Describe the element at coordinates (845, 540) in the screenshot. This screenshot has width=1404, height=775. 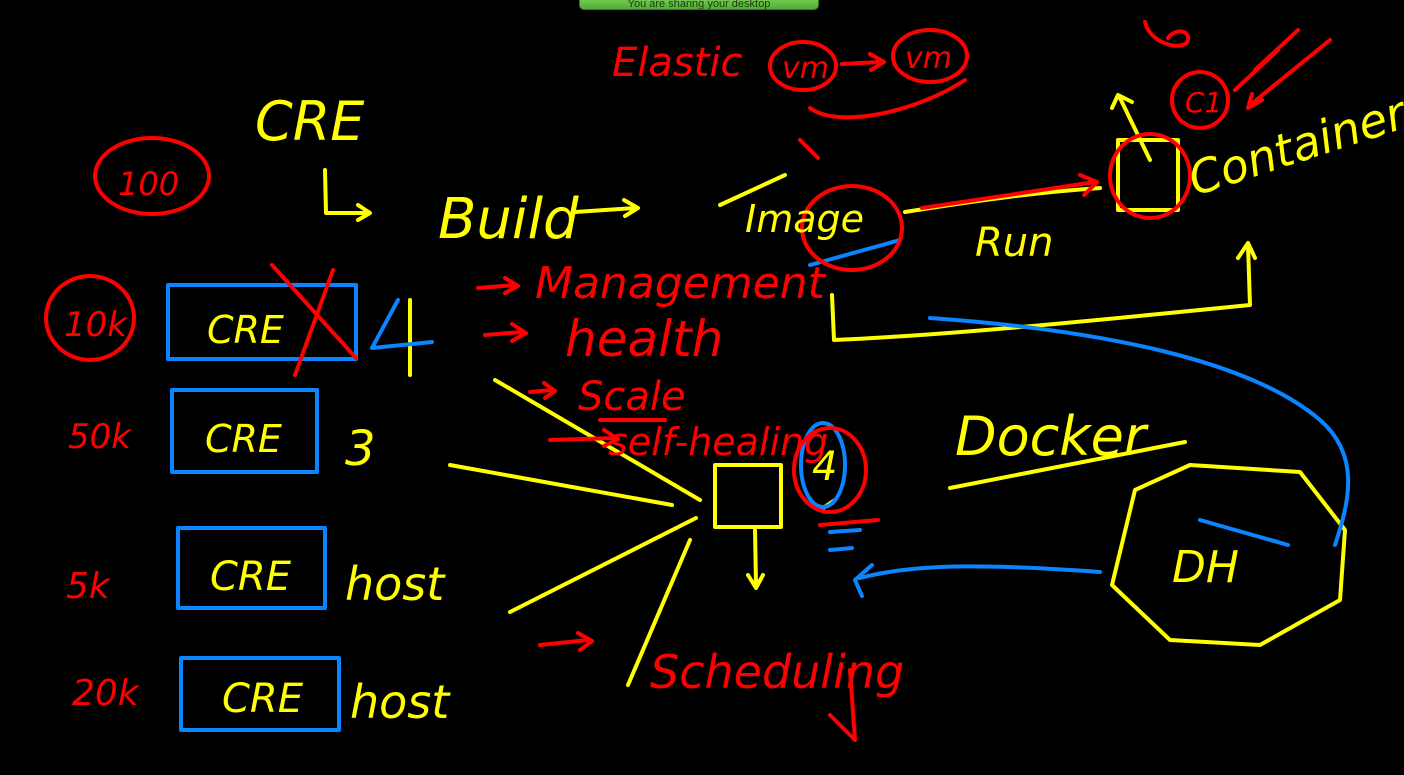
I see `pod-side-mark` at that location.